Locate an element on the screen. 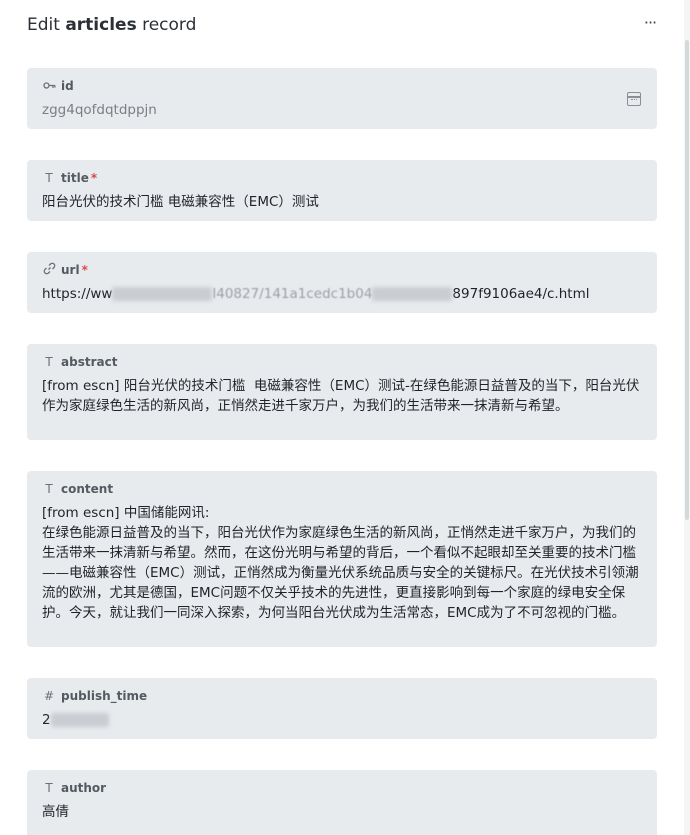 Image resolution: width=690 pixels, height=835 pixels. title-prefix: Edit is located at coordinates (46, 25).